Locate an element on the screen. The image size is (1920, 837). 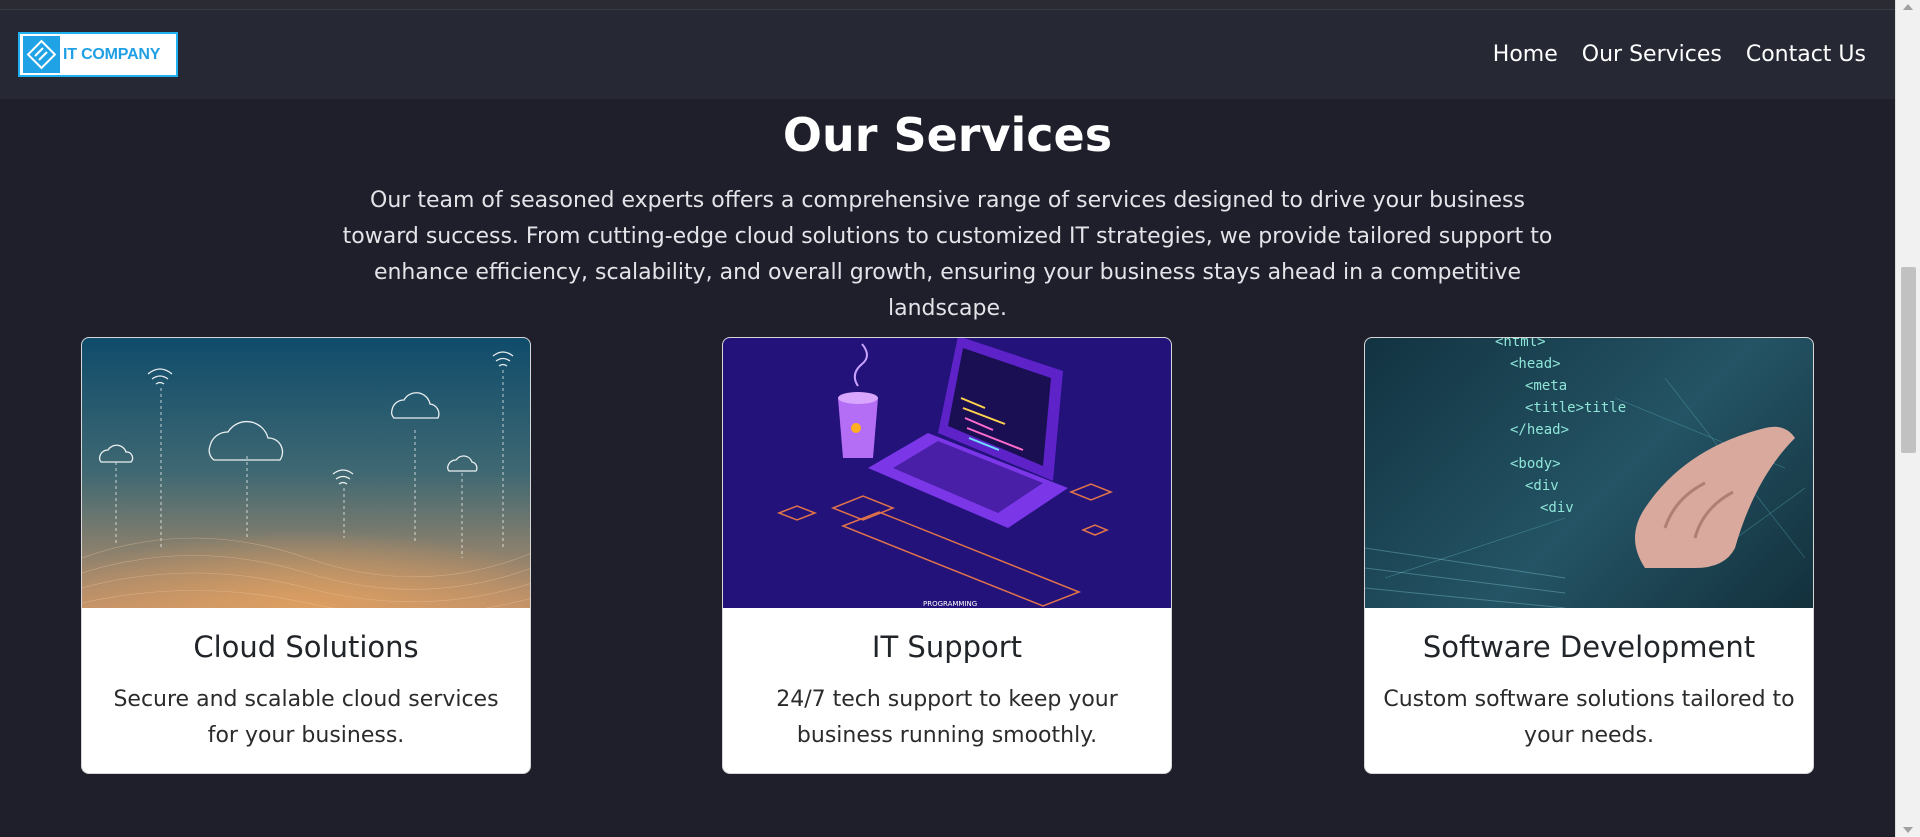
scroll-down-arrow-icon is located at coordinates (1908, 830).